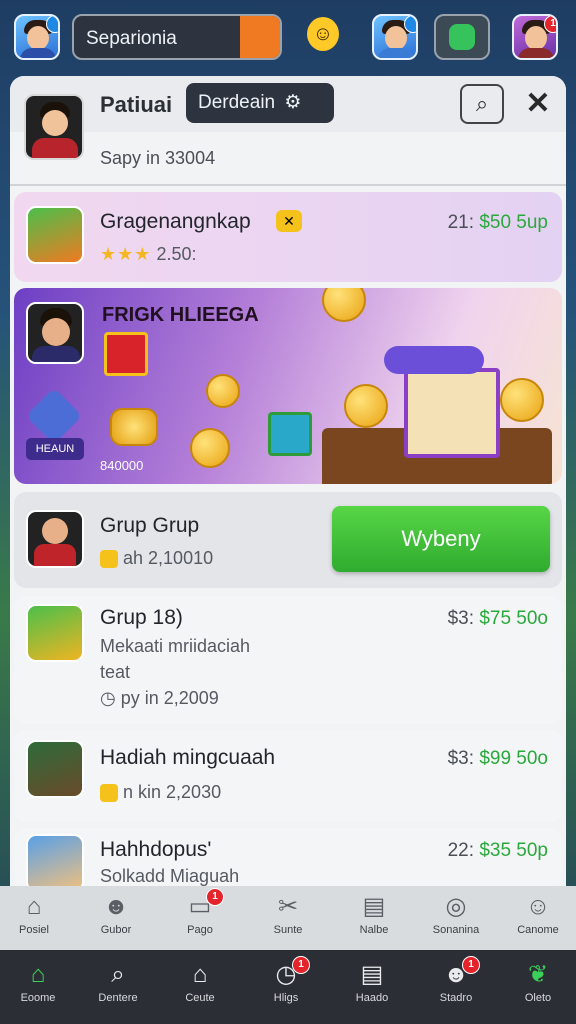 This screenshot has width=576, height=1024. I want to click on nav-item-sonanina: ◎ Sonanina, so click(456, 914).